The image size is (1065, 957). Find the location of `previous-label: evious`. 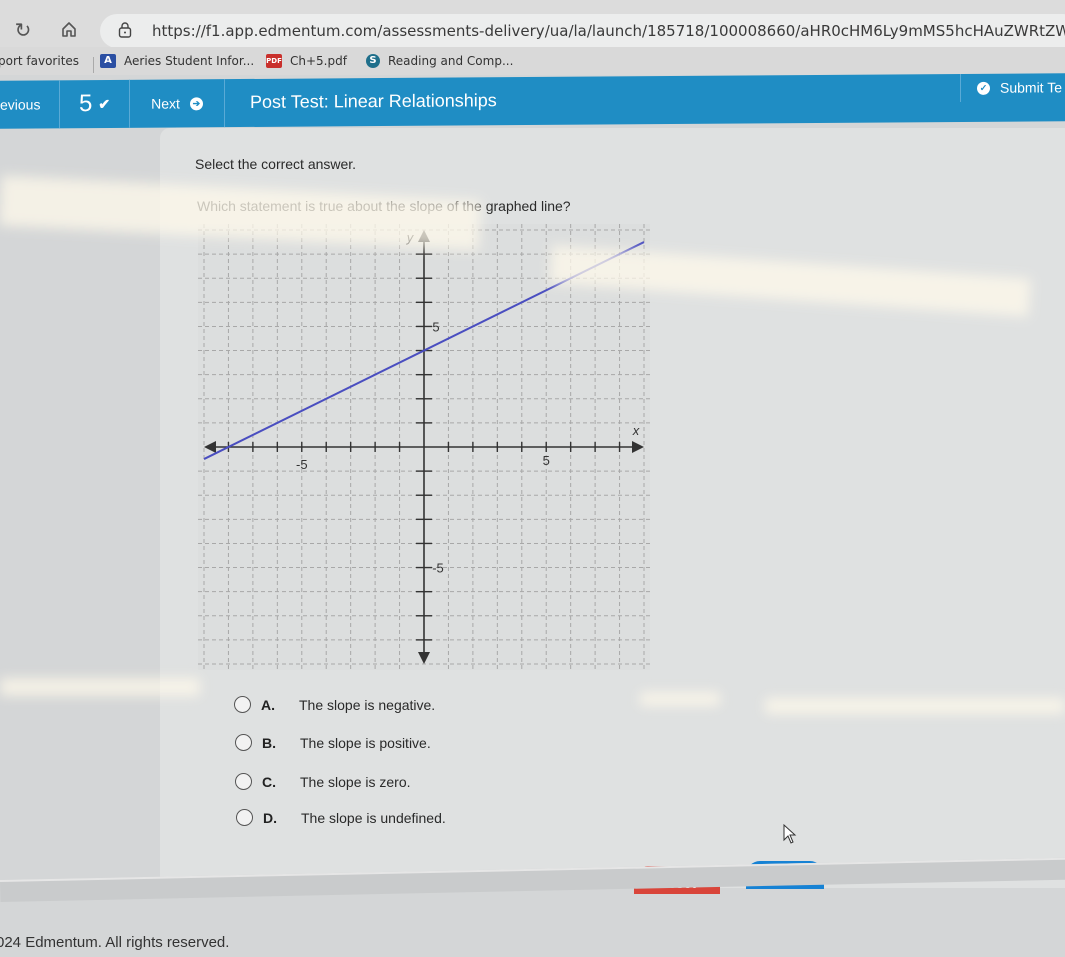

previous-label: evious is located at coordinates (20, 104).